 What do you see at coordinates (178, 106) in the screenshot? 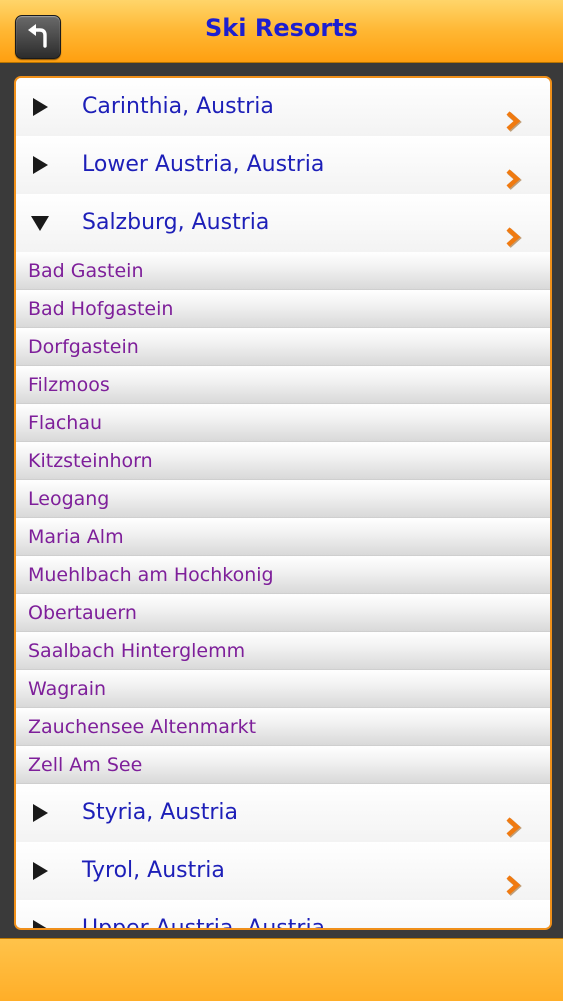
I see `region-label: Carinthia, Austria` at bounding box center [178, 106].